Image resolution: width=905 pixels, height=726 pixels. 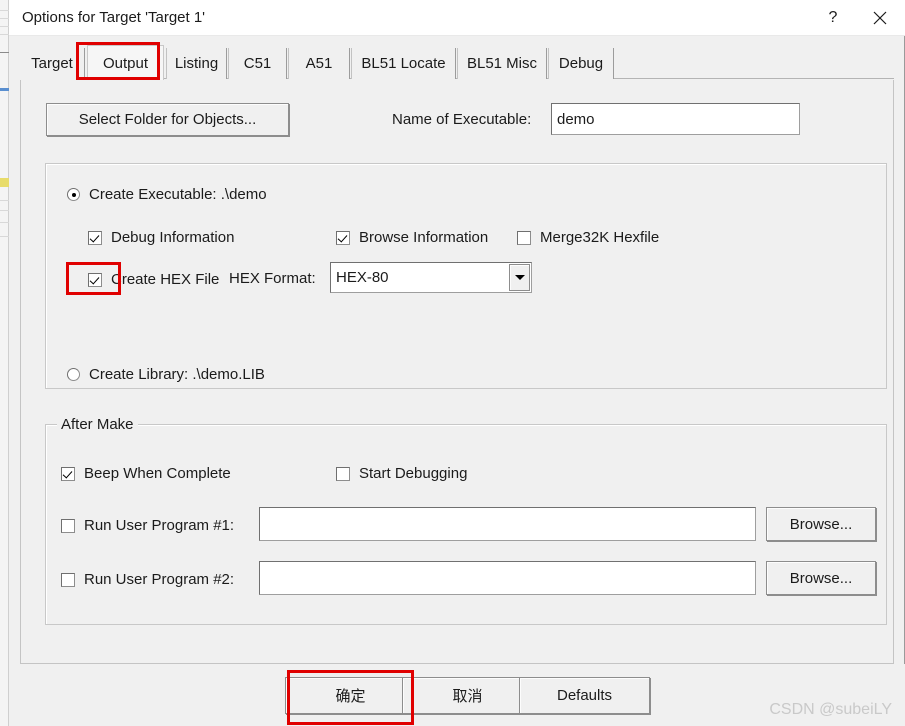 I want to click on tab-label: Debug, so click(x=581, y=63).